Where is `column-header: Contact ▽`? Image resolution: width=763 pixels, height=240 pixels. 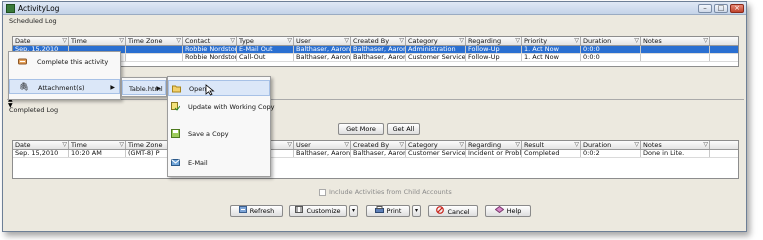 column-header: Contact ▽ is located at coordinates (210, 41).